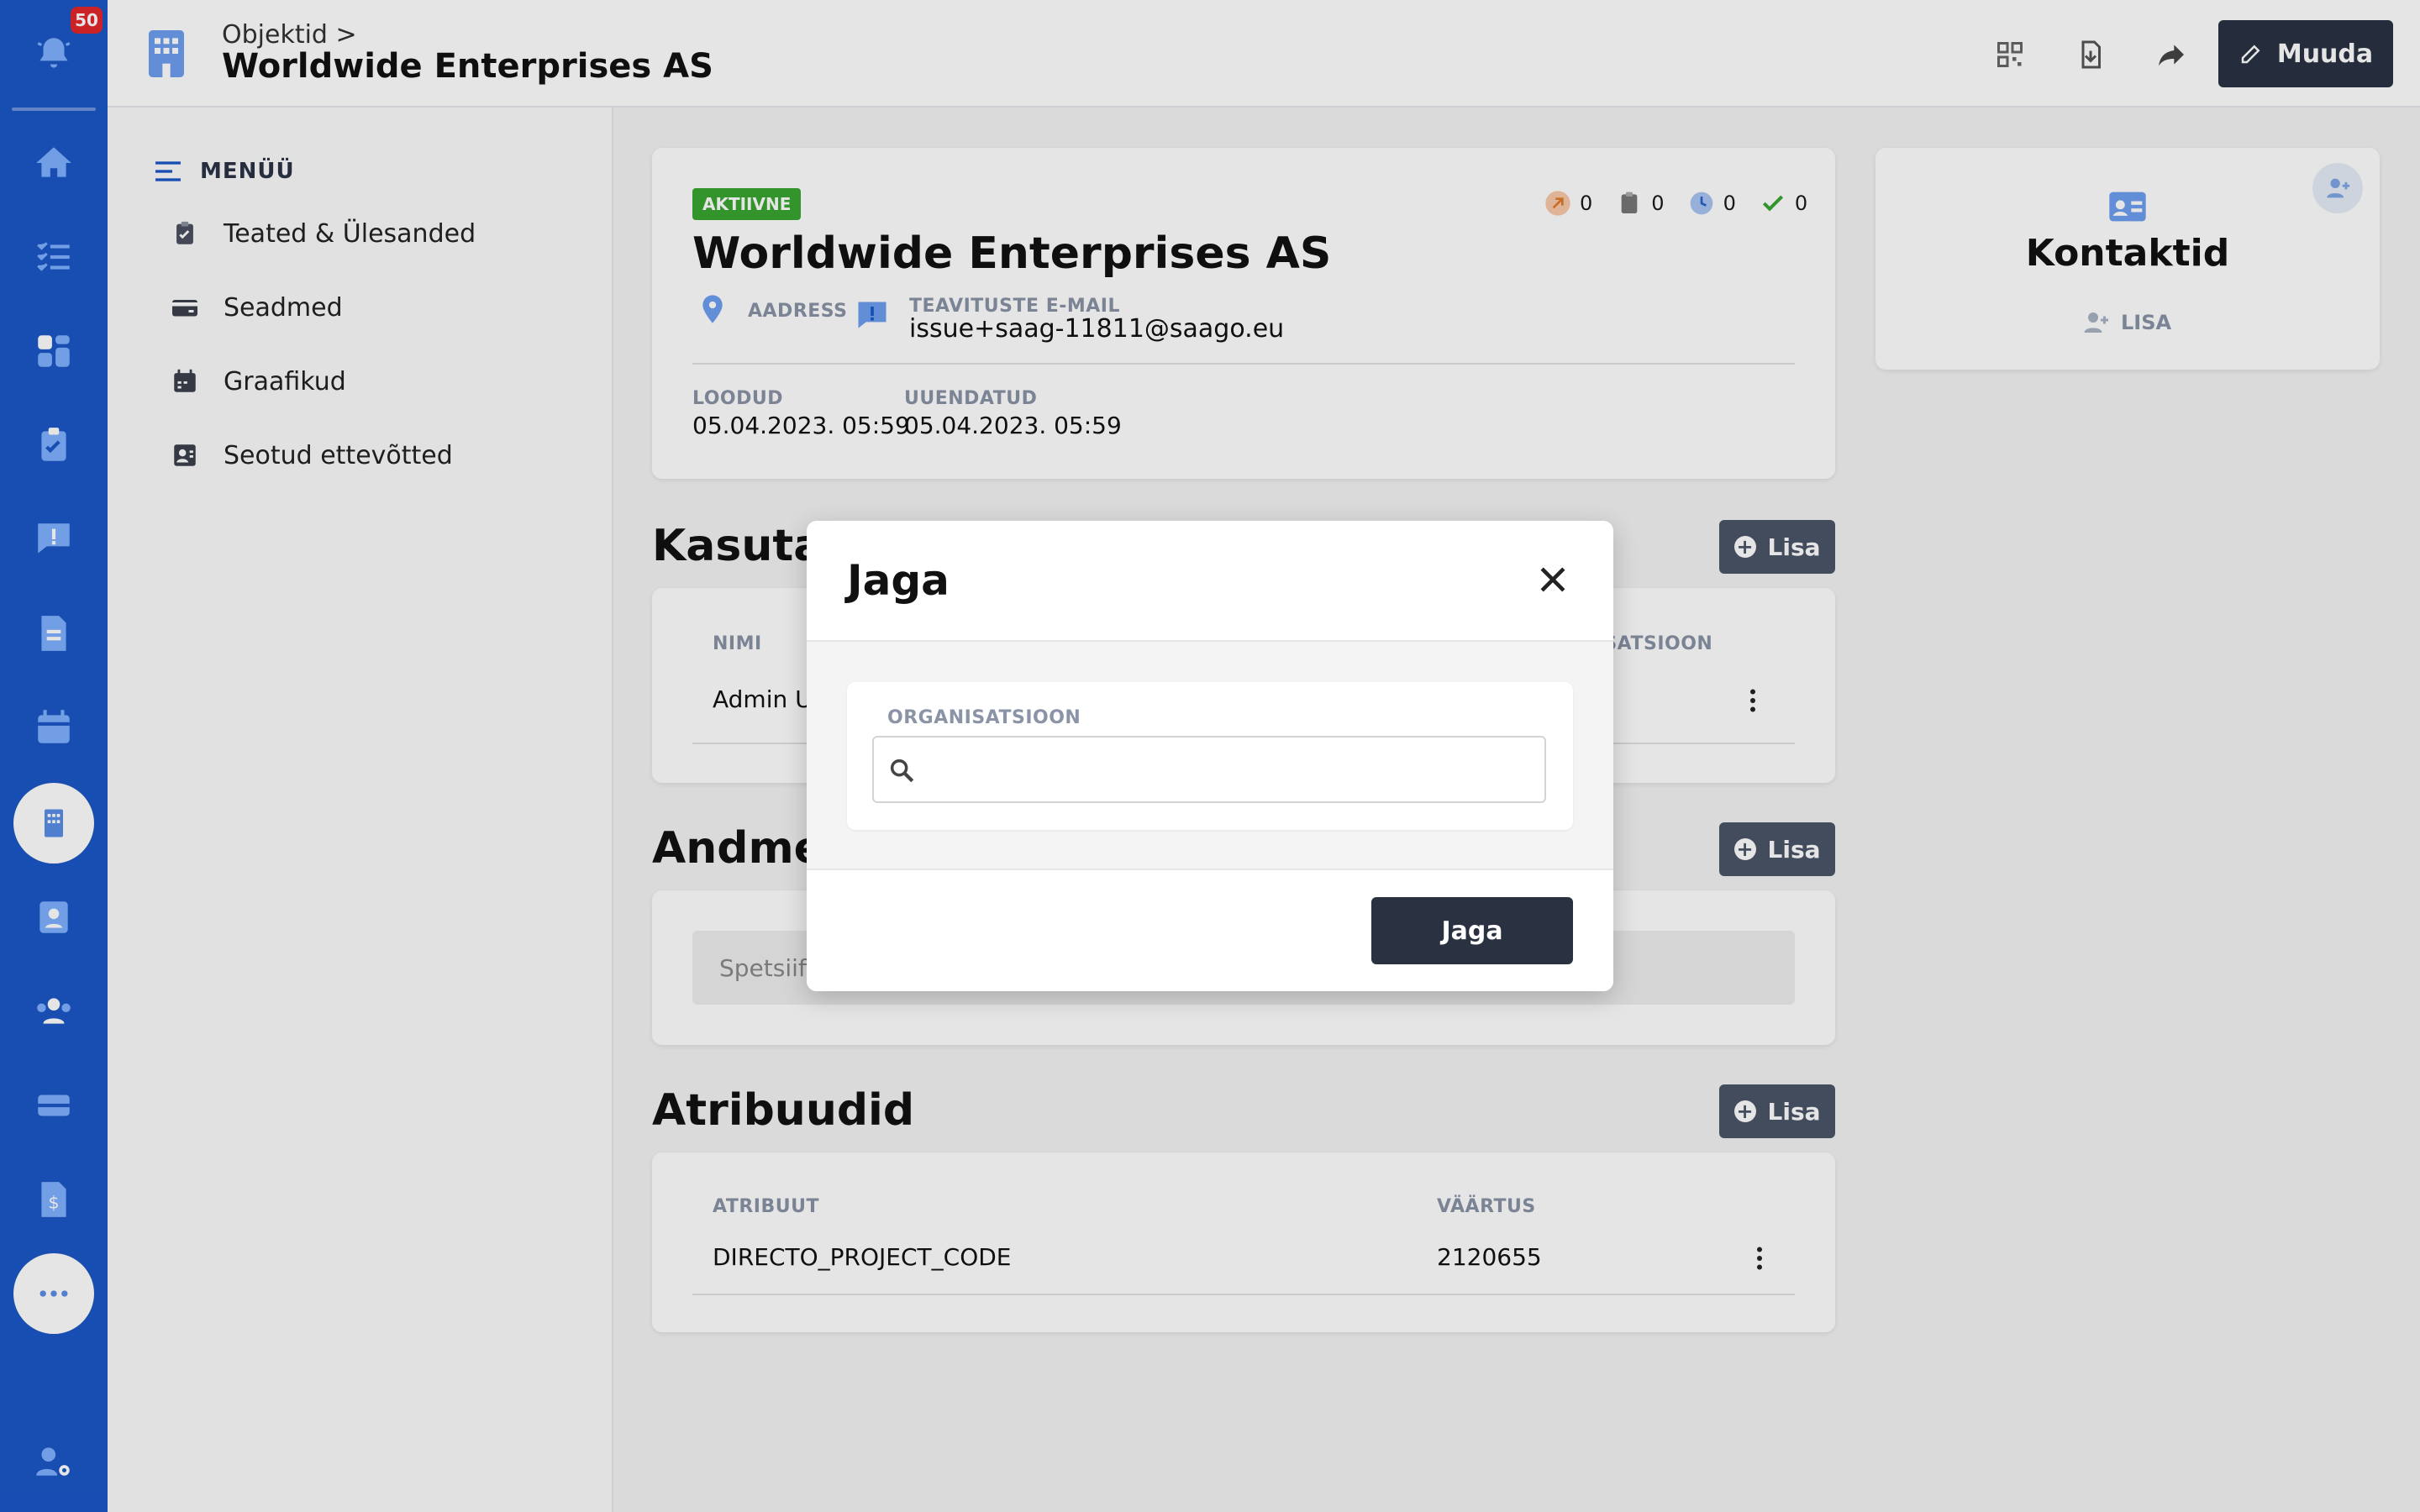 The height and width of the screenshot is (1512, 2420). What do you see at coordinates (1210, 930) in the screenshot?
I see `dialog-footer: Jaga` at bounding box center [1210, 930].